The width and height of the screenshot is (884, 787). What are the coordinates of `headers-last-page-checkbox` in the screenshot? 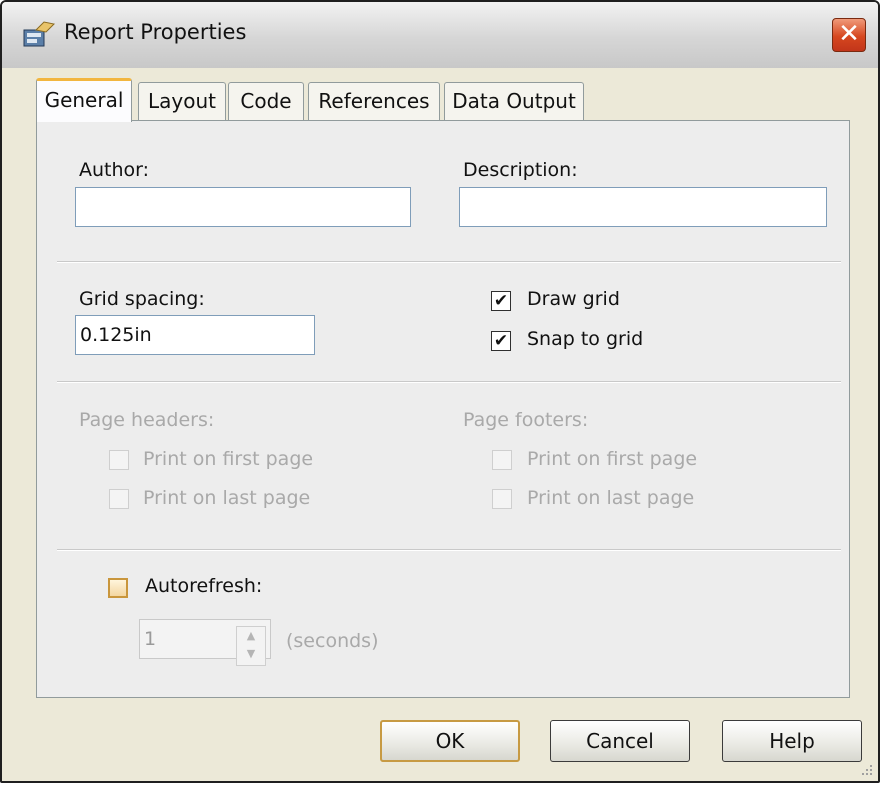 It's located at (119, 499).